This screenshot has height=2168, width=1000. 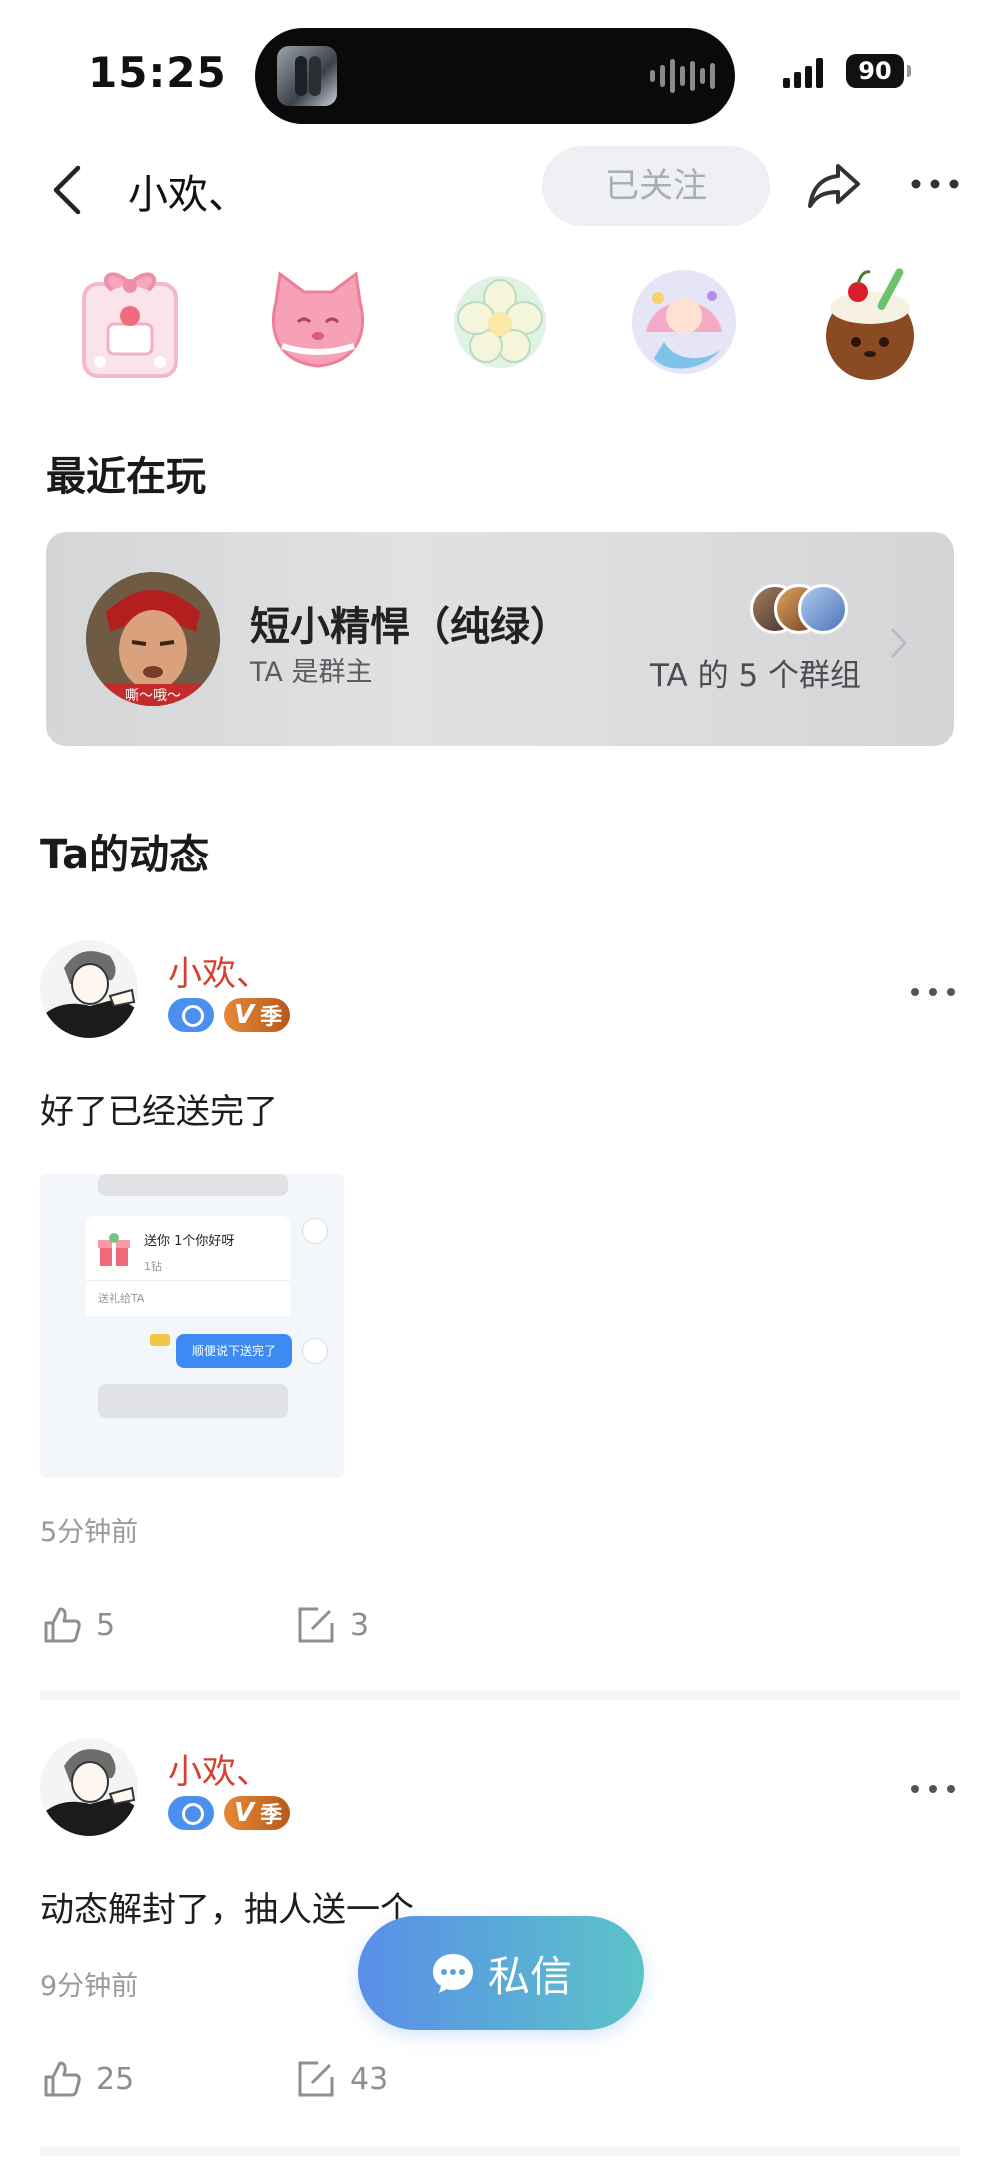 I want to click on dynamic-island, so click(x=495, y=76).